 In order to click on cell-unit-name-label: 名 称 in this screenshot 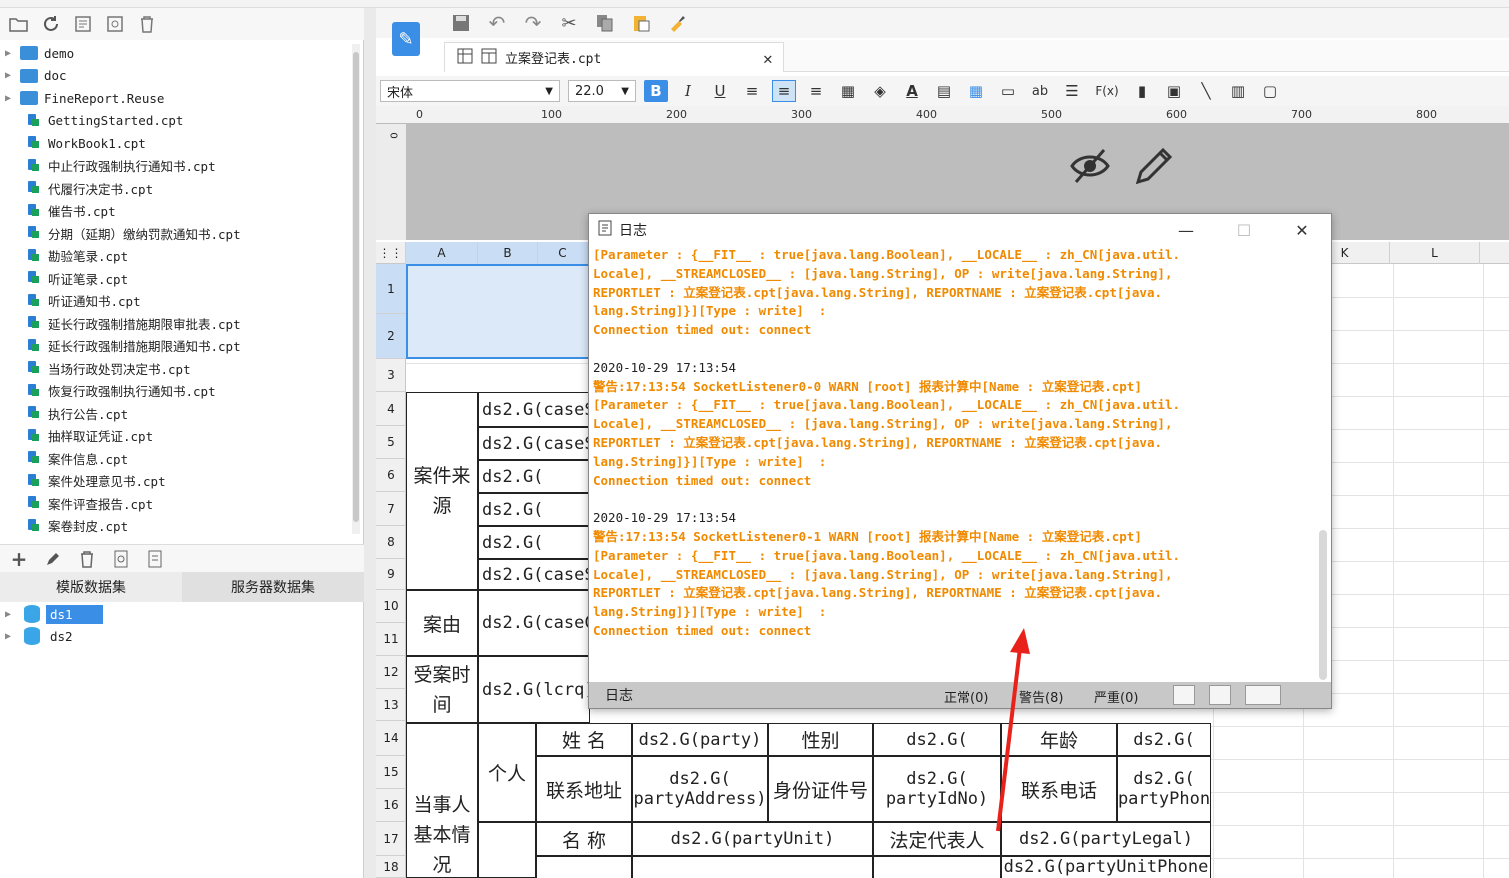, I will do `click(584, 839)`.